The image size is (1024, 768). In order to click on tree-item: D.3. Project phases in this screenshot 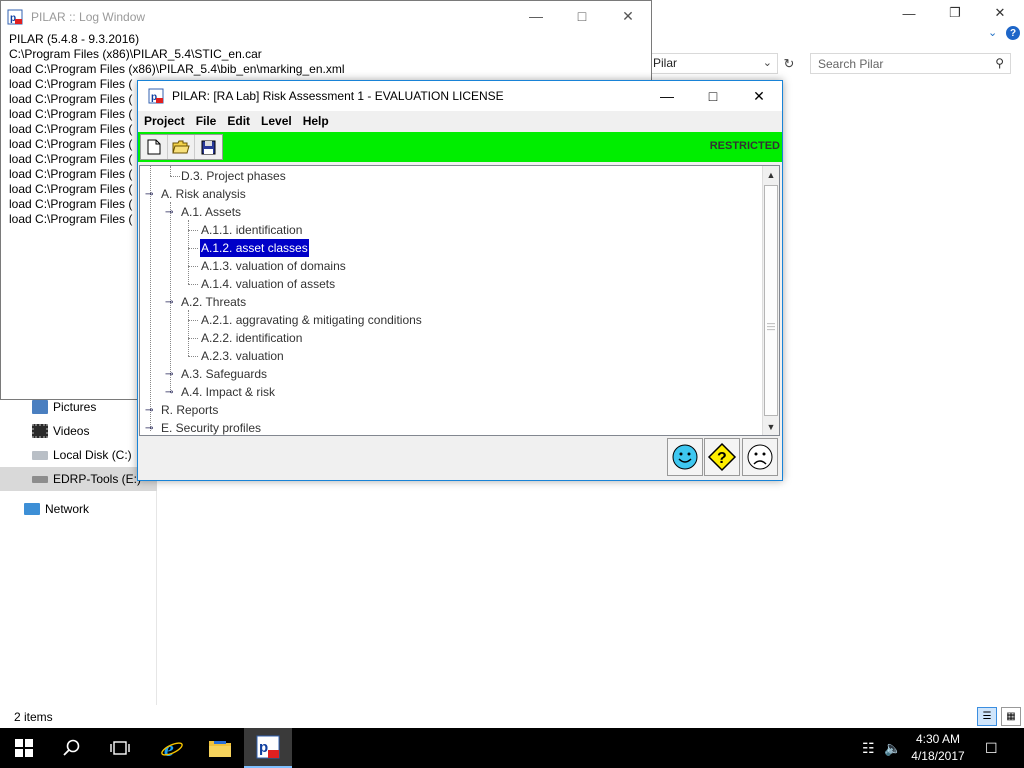, I will do `click(233, 176)`.